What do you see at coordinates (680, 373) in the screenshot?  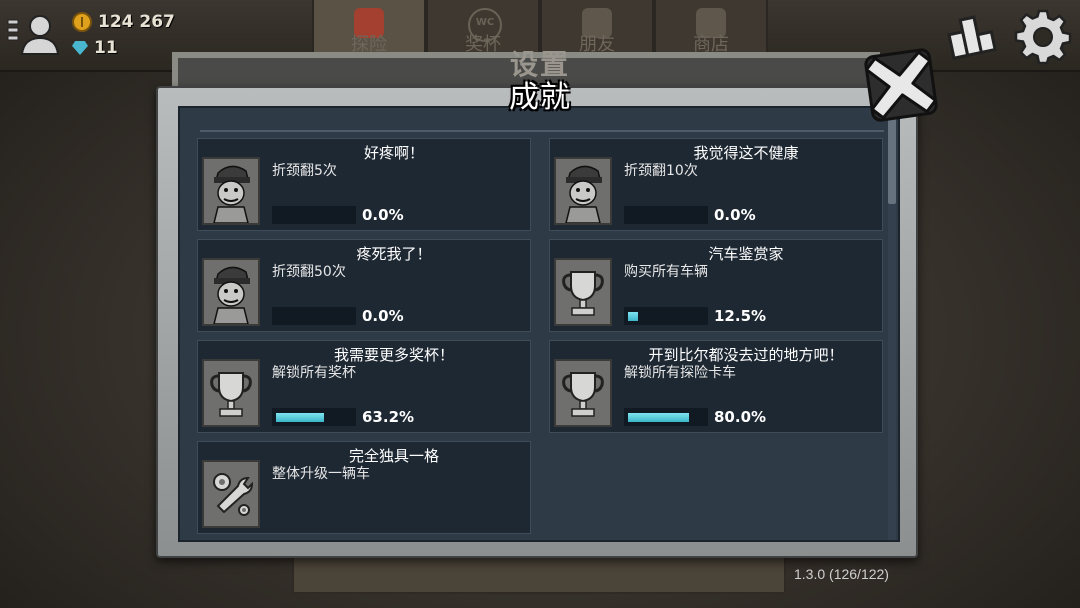 I see `achievement-desc: 解锁所有探险卡车` at bounding box center [680, 373].